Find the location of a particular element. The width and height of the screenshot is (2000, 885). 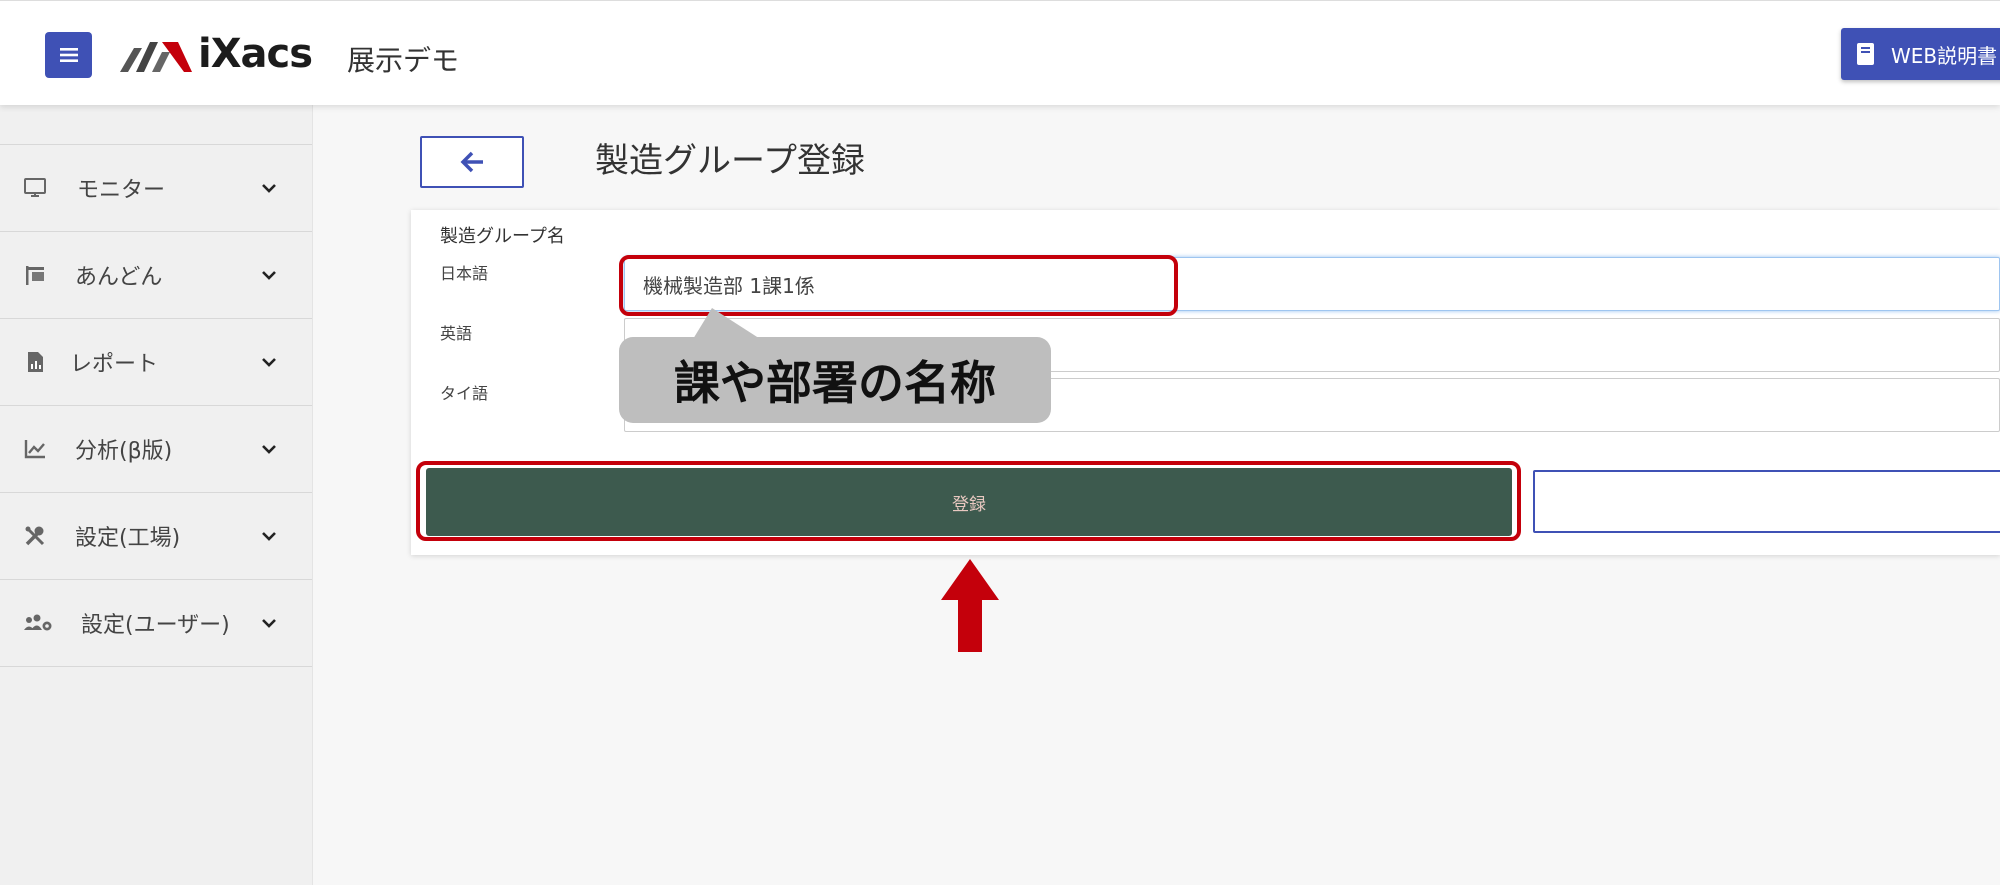

ixacs-logo: iXacs is located at coordinates (215, 54).